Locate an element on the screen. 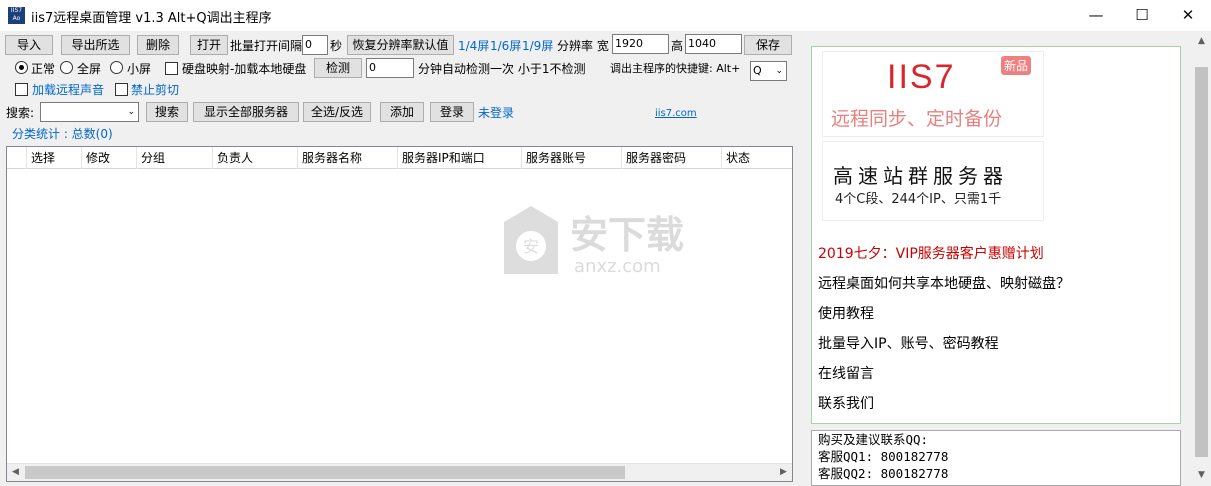 The height and width of the screenshot is (486, 1211). mode-small-label: 小屏 is located at coordinates (139, 69).